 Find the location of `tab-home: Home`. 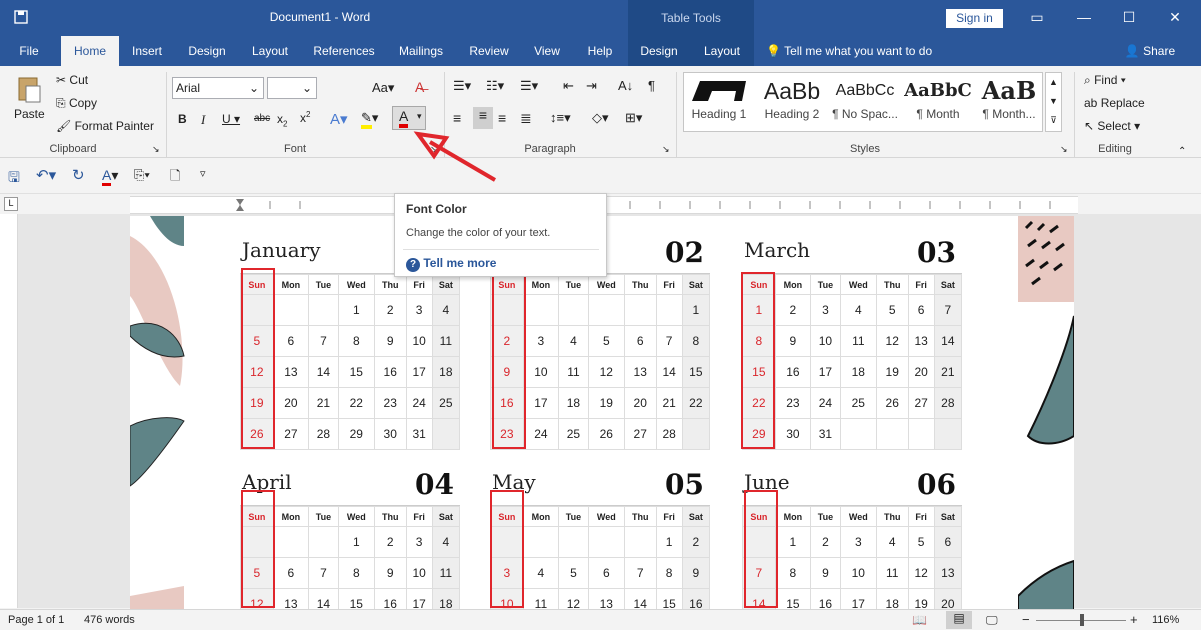

tab-home: Home is located at coordinates (90, 51).